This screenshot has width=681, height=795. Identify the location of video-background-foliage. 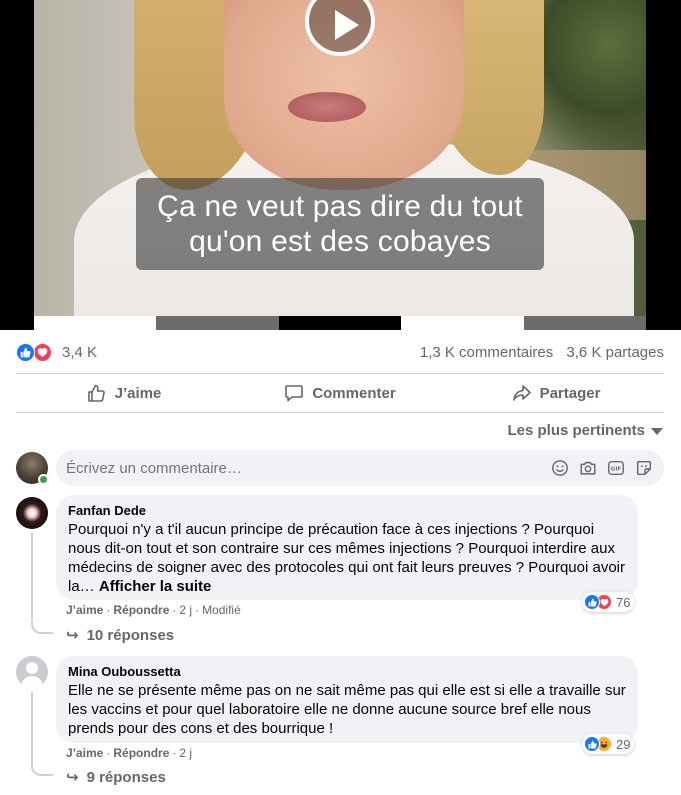
(586, 75).